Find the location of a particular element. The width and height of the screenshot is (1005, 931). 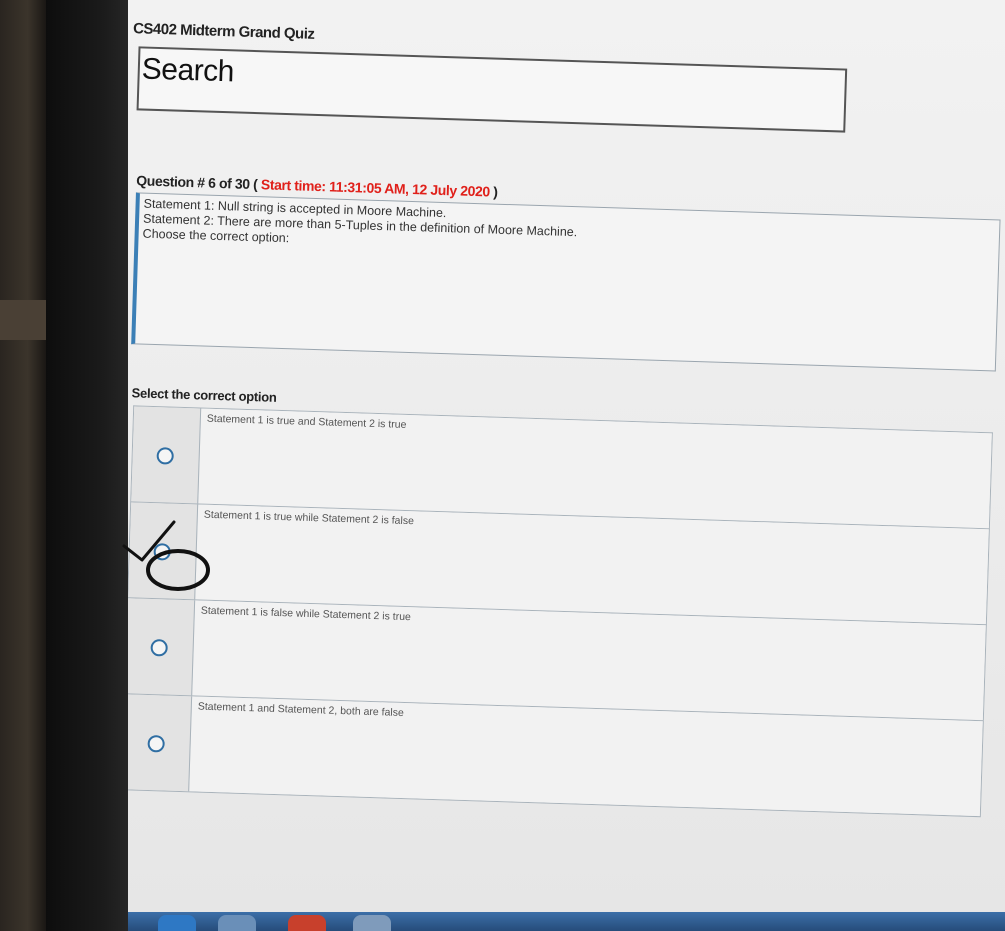

select-option-label: Select the correct option is located at coordinates (204, 395).